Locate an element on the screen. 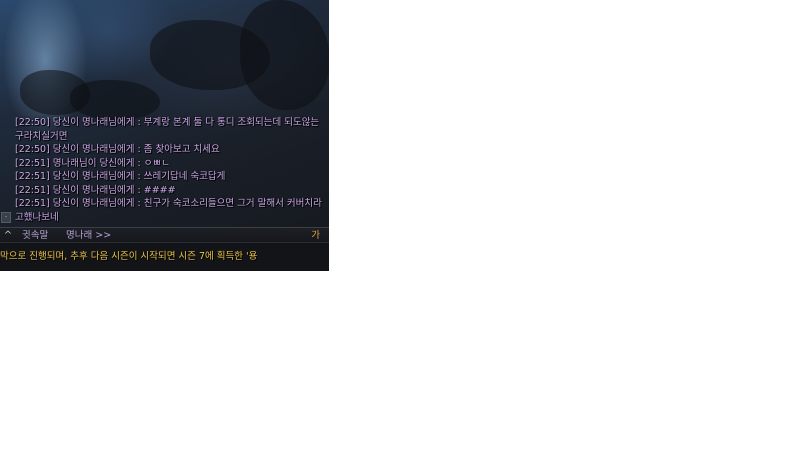 The height and width of the screenshot is (450, 800). chat-line: [22:51] 당신이 명나래님에게 : #### is located at coordinates (95, 190).